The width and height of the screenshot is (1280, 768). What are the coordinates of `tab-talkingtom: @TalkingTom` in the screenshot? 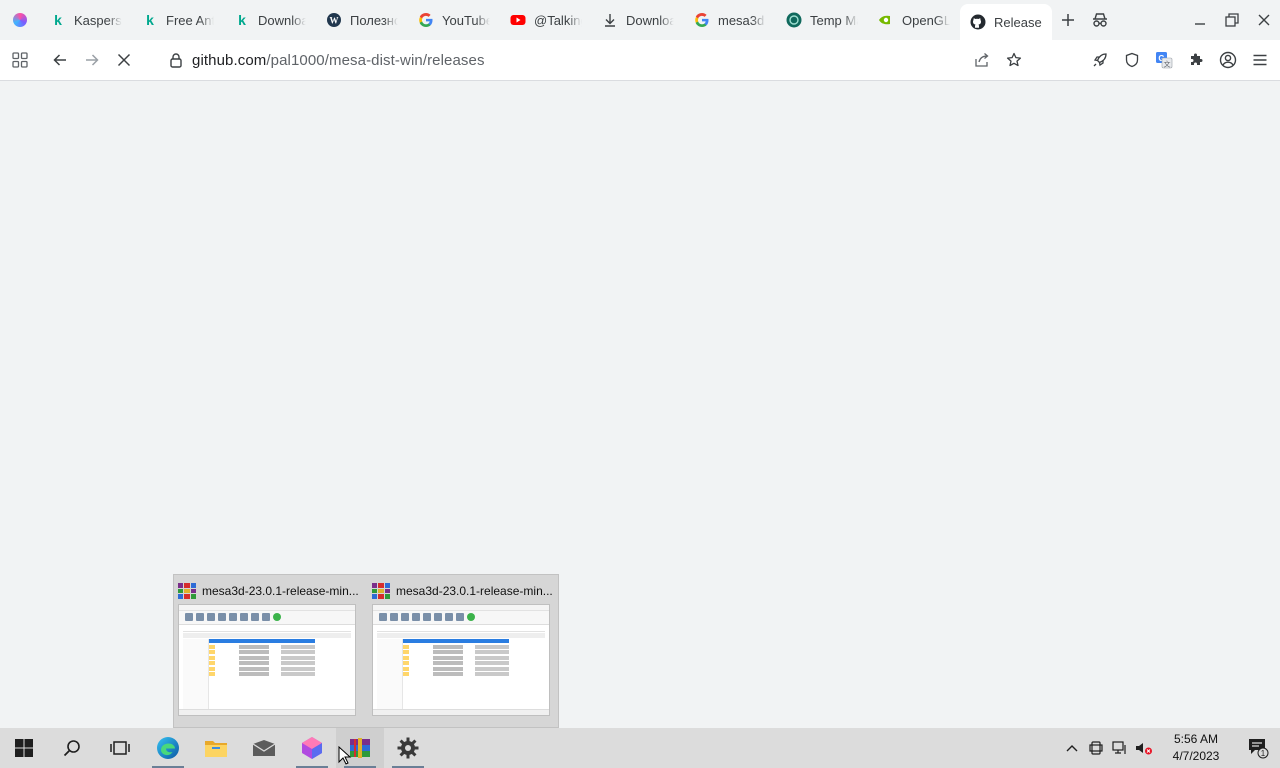 It's located at (546, 20).